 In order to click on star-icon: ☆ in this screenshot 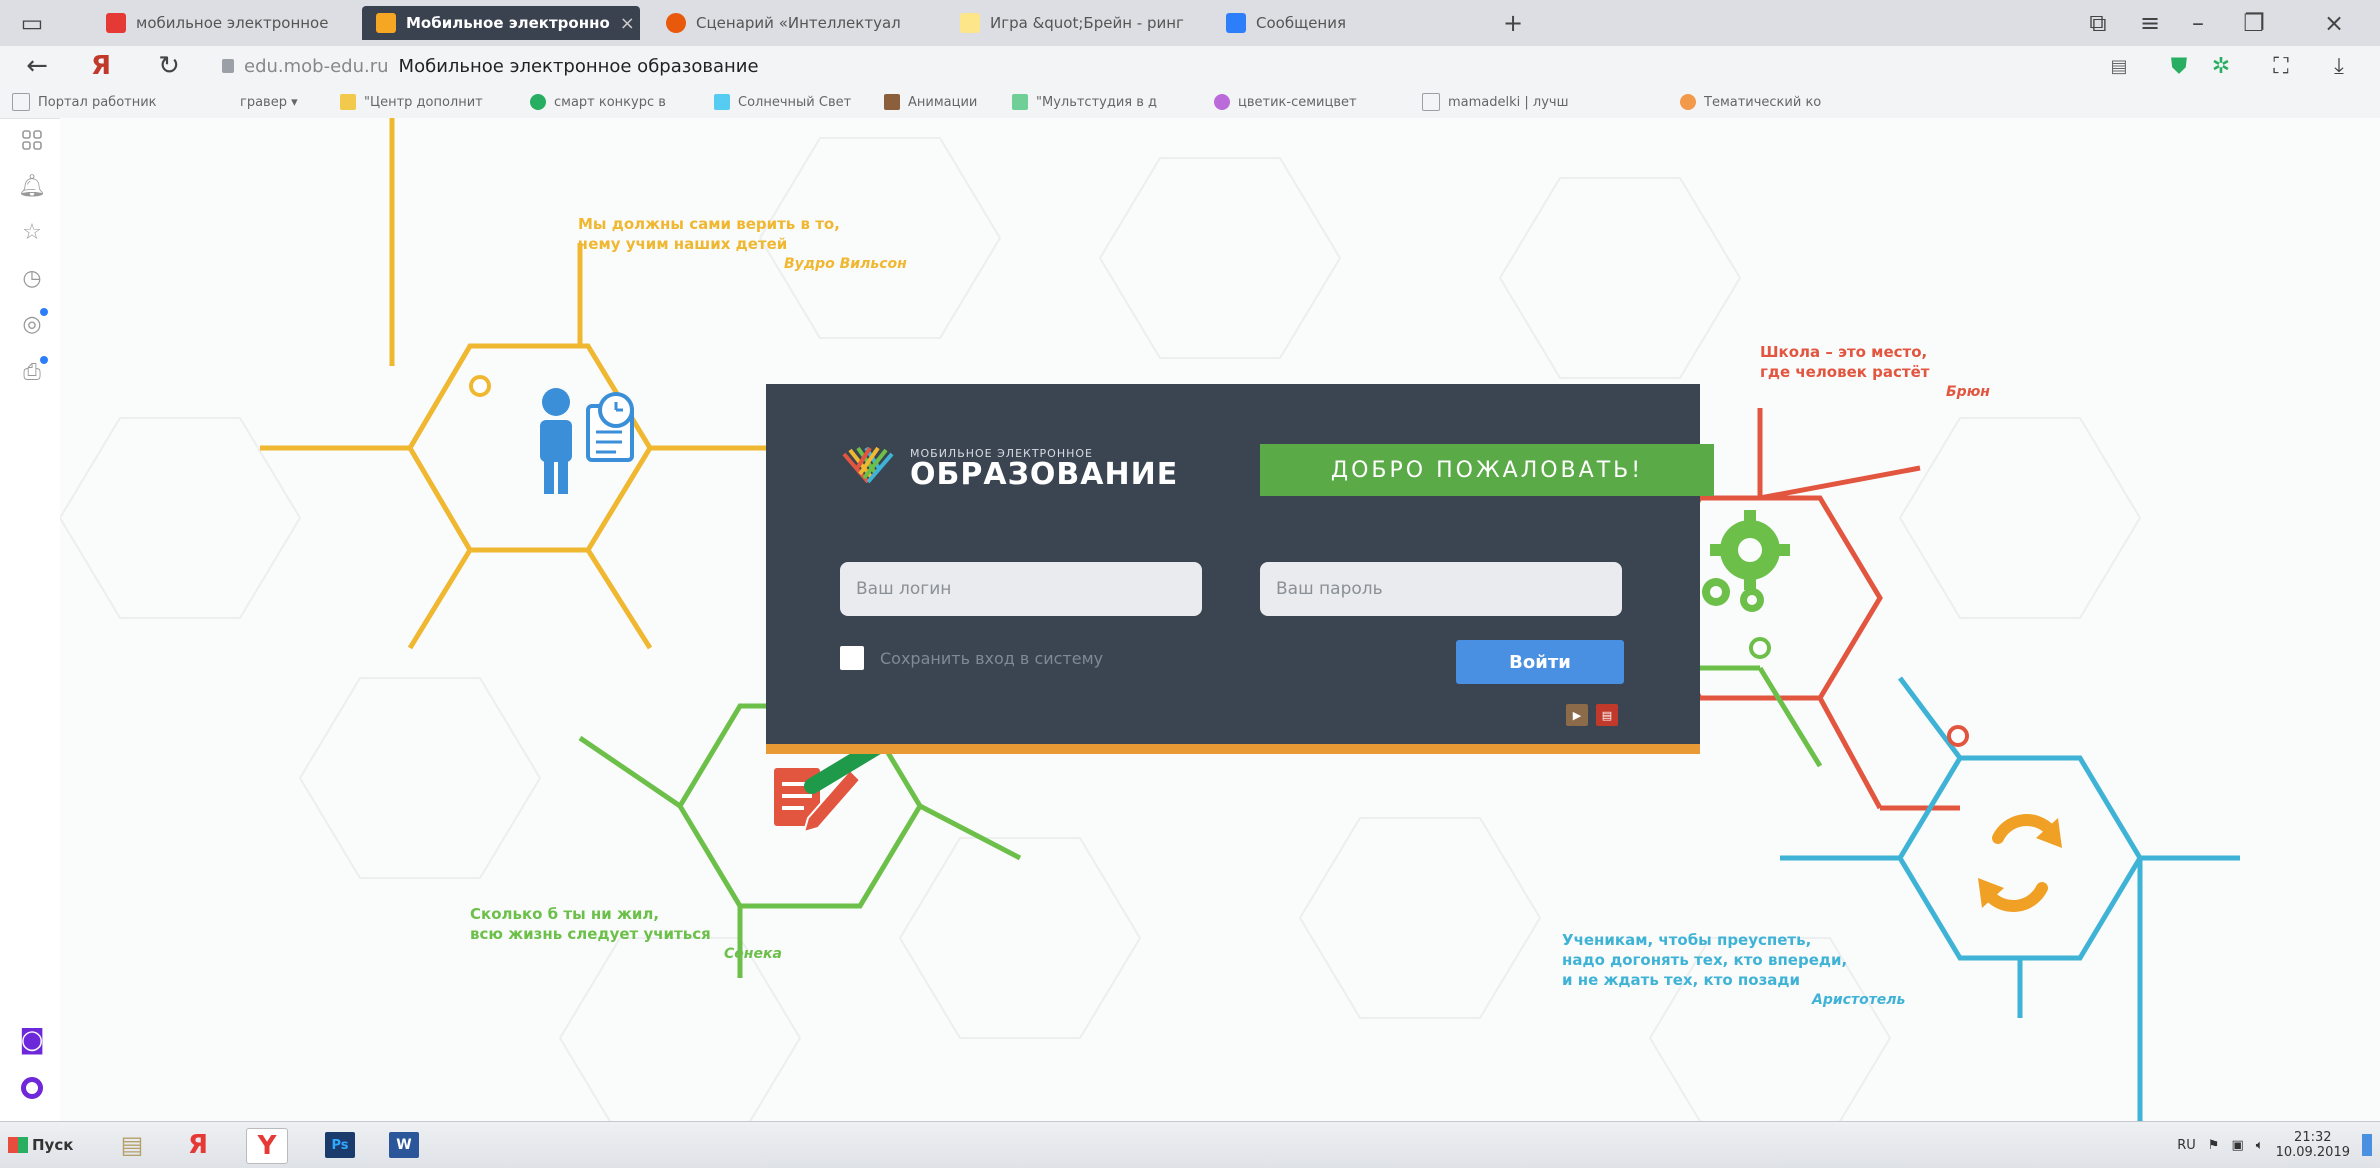, I will do `click(32, 232)`.